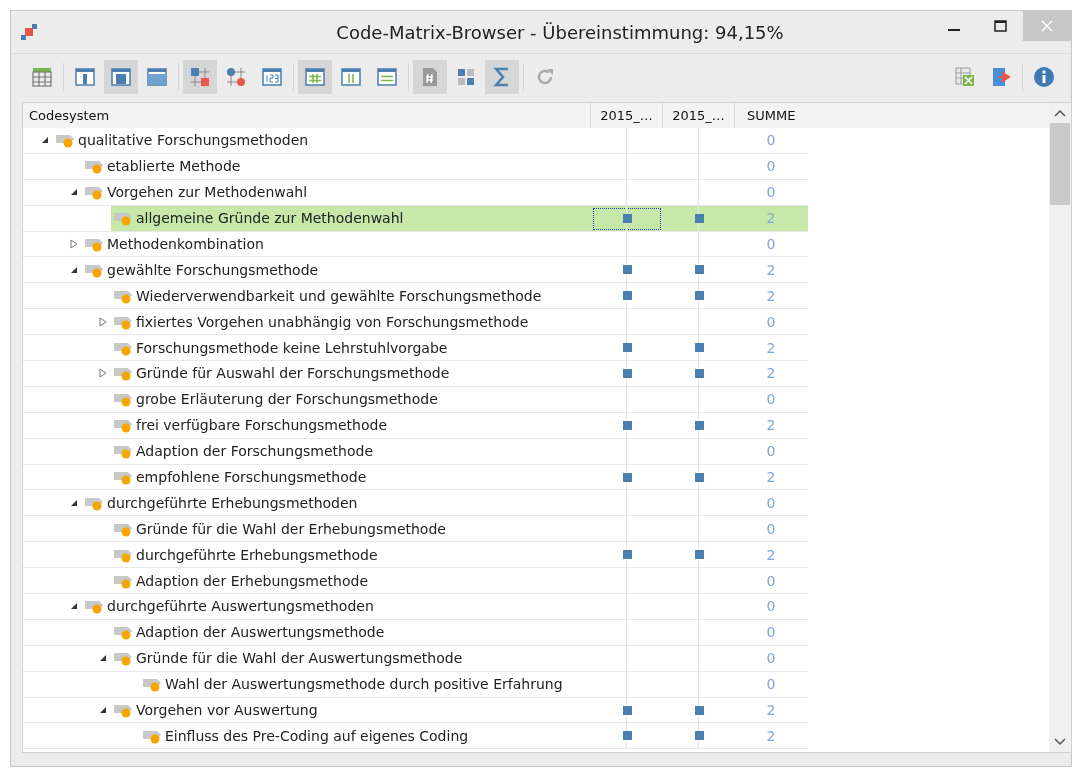  Describe the element at coordinates (351, 218) in the screenshot. I see `tree-item: allgemeine Gründe zur Methodenwahl` at that location.